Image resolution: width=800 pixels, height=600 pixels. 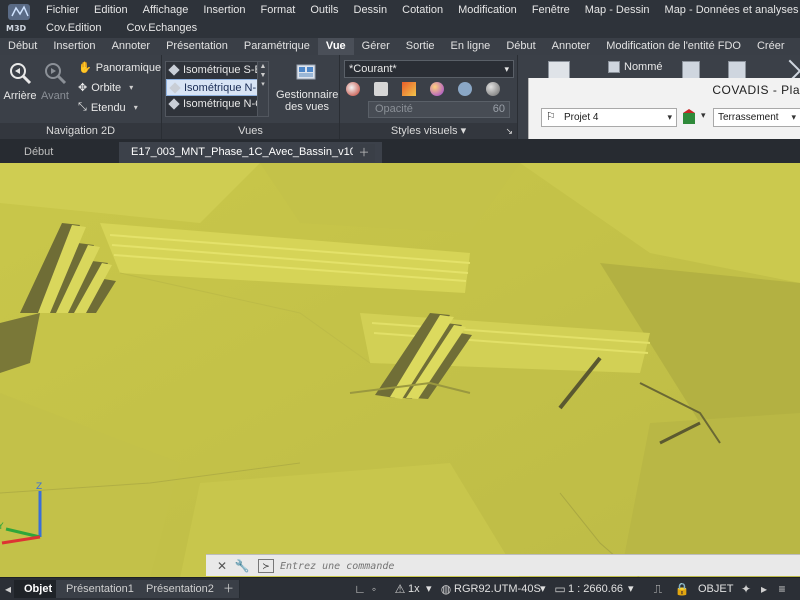 I want to click on back-button: Arrière, so click(x=20, y=81).